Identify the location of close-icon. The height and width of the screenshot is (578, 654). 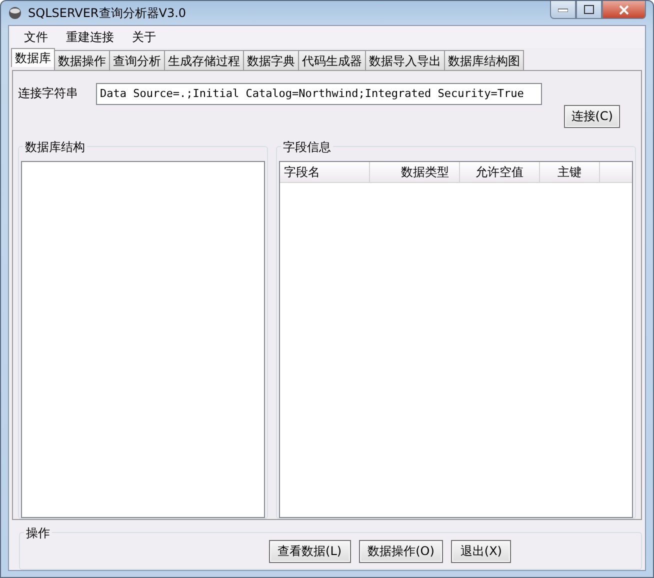
(624, 9).